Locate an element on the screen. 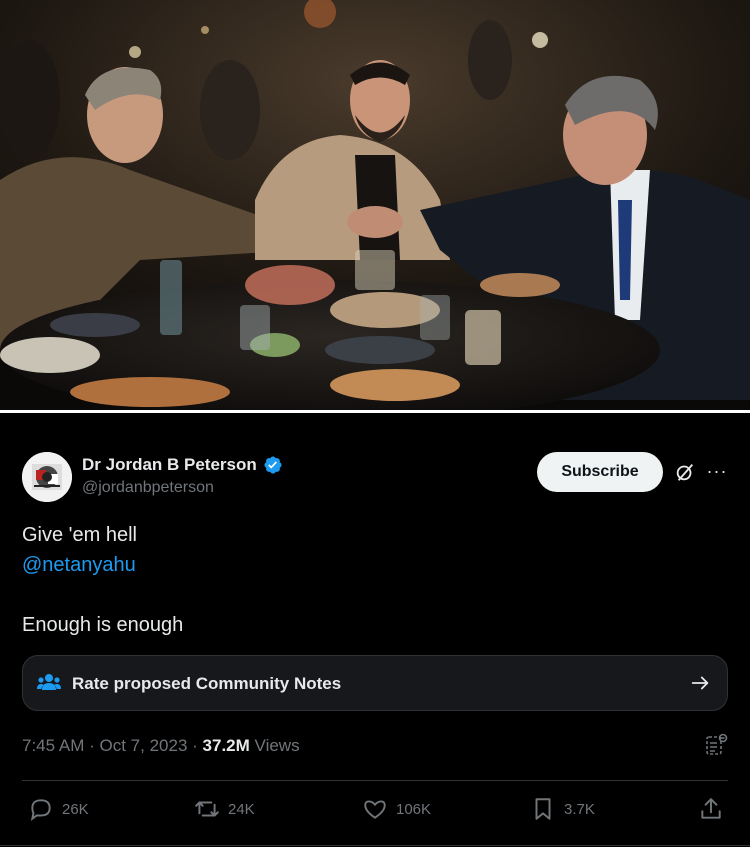  reply-icon is located at coordinates (40, 810).